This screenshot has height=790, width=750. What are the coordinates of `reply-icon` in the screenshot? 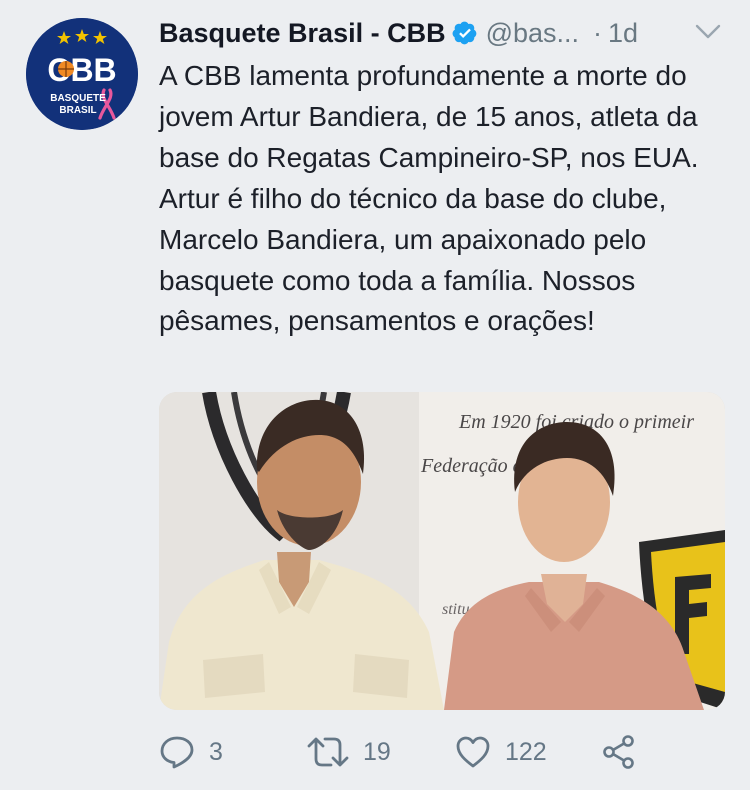 It's located at (177, 752).